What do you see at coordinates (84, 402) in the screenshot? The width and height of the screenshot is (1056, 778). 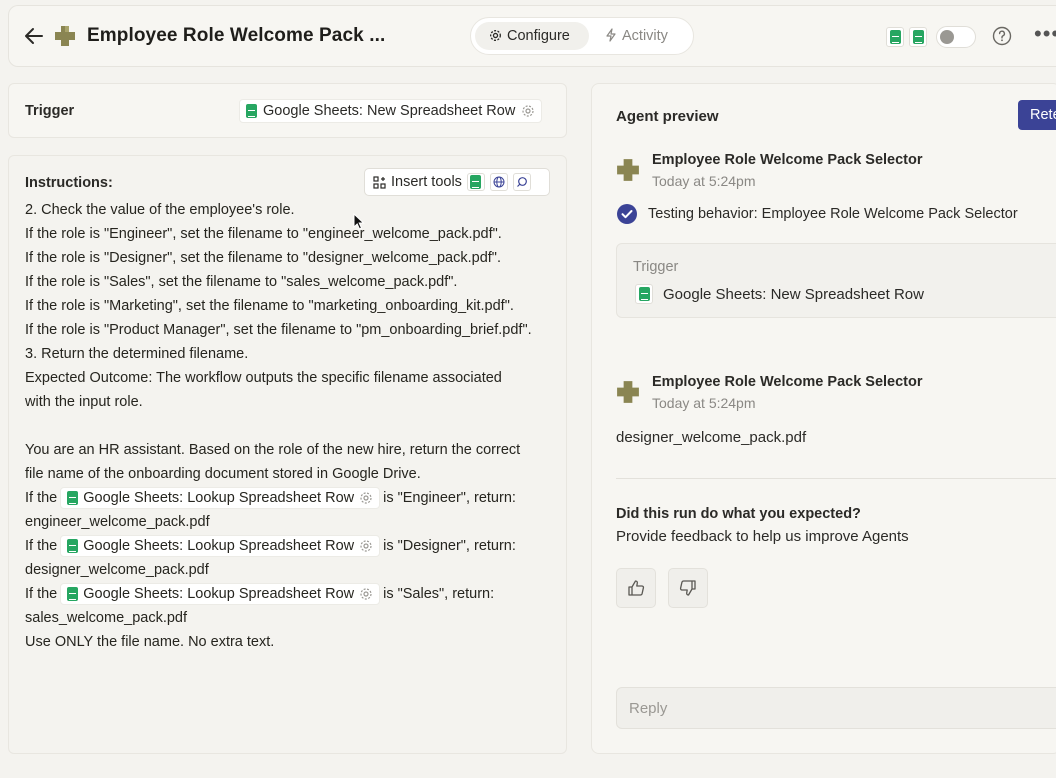 I see `instruction-line: with the input role.` at bounding box center [84, 402].